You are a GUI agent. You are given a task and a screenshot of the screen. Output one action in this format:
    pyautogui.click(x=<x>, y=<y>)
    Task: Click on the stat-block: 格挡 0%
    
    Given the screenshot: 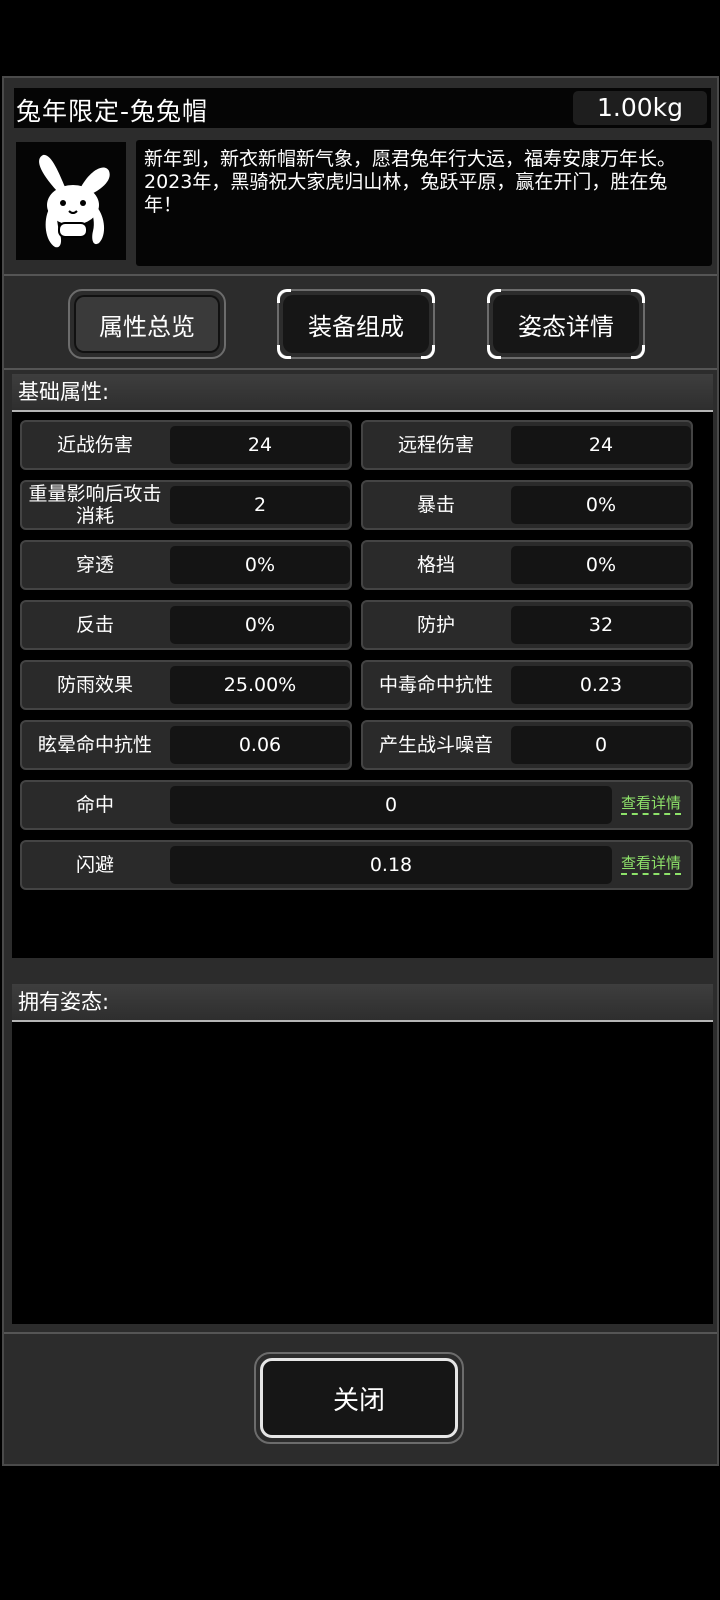 What is the action you would take?
    pyautogui.click(x=527, y=565)
    